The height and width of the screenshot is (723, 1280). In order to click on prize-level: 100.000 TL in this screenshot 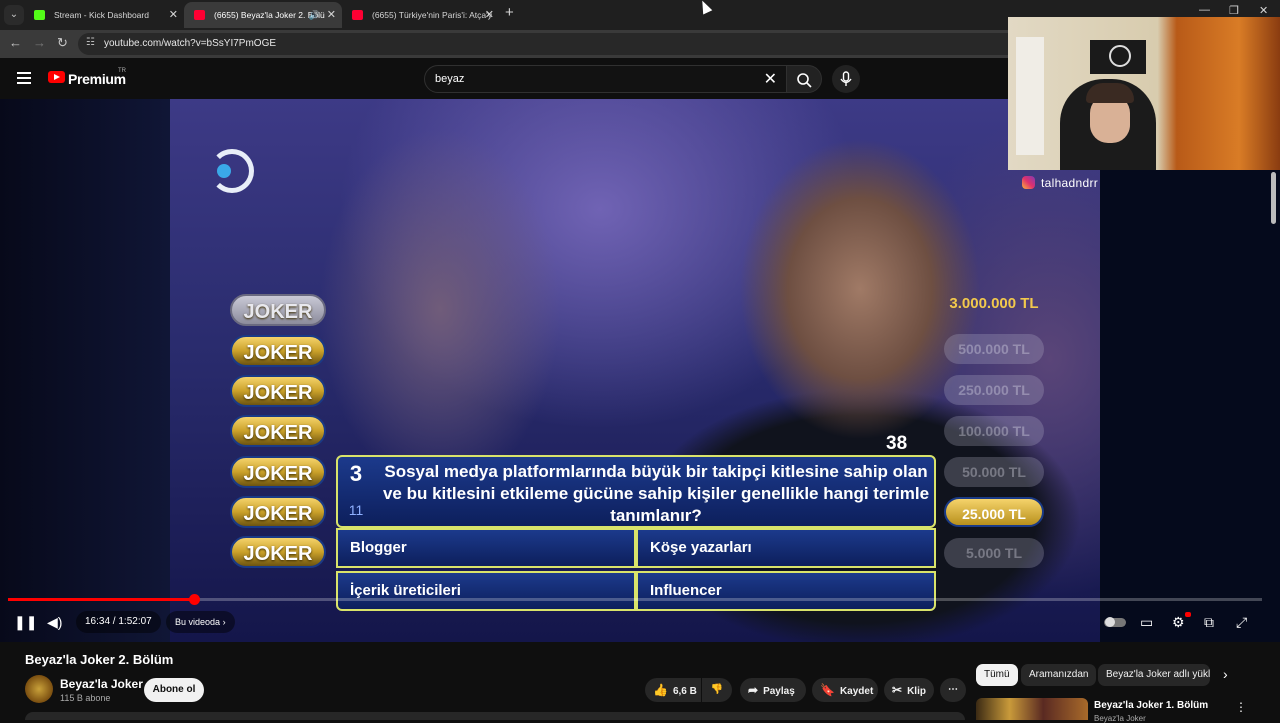, I will do `click(994, 431)`.